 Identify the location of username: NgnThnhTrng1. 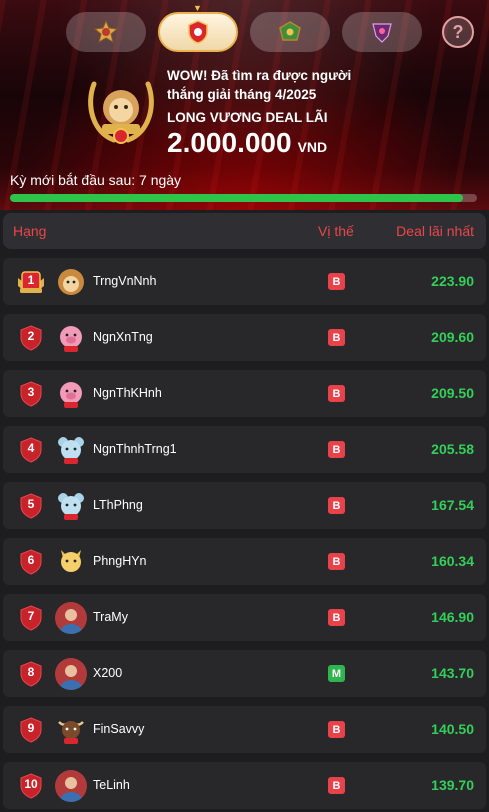
(135, 449).